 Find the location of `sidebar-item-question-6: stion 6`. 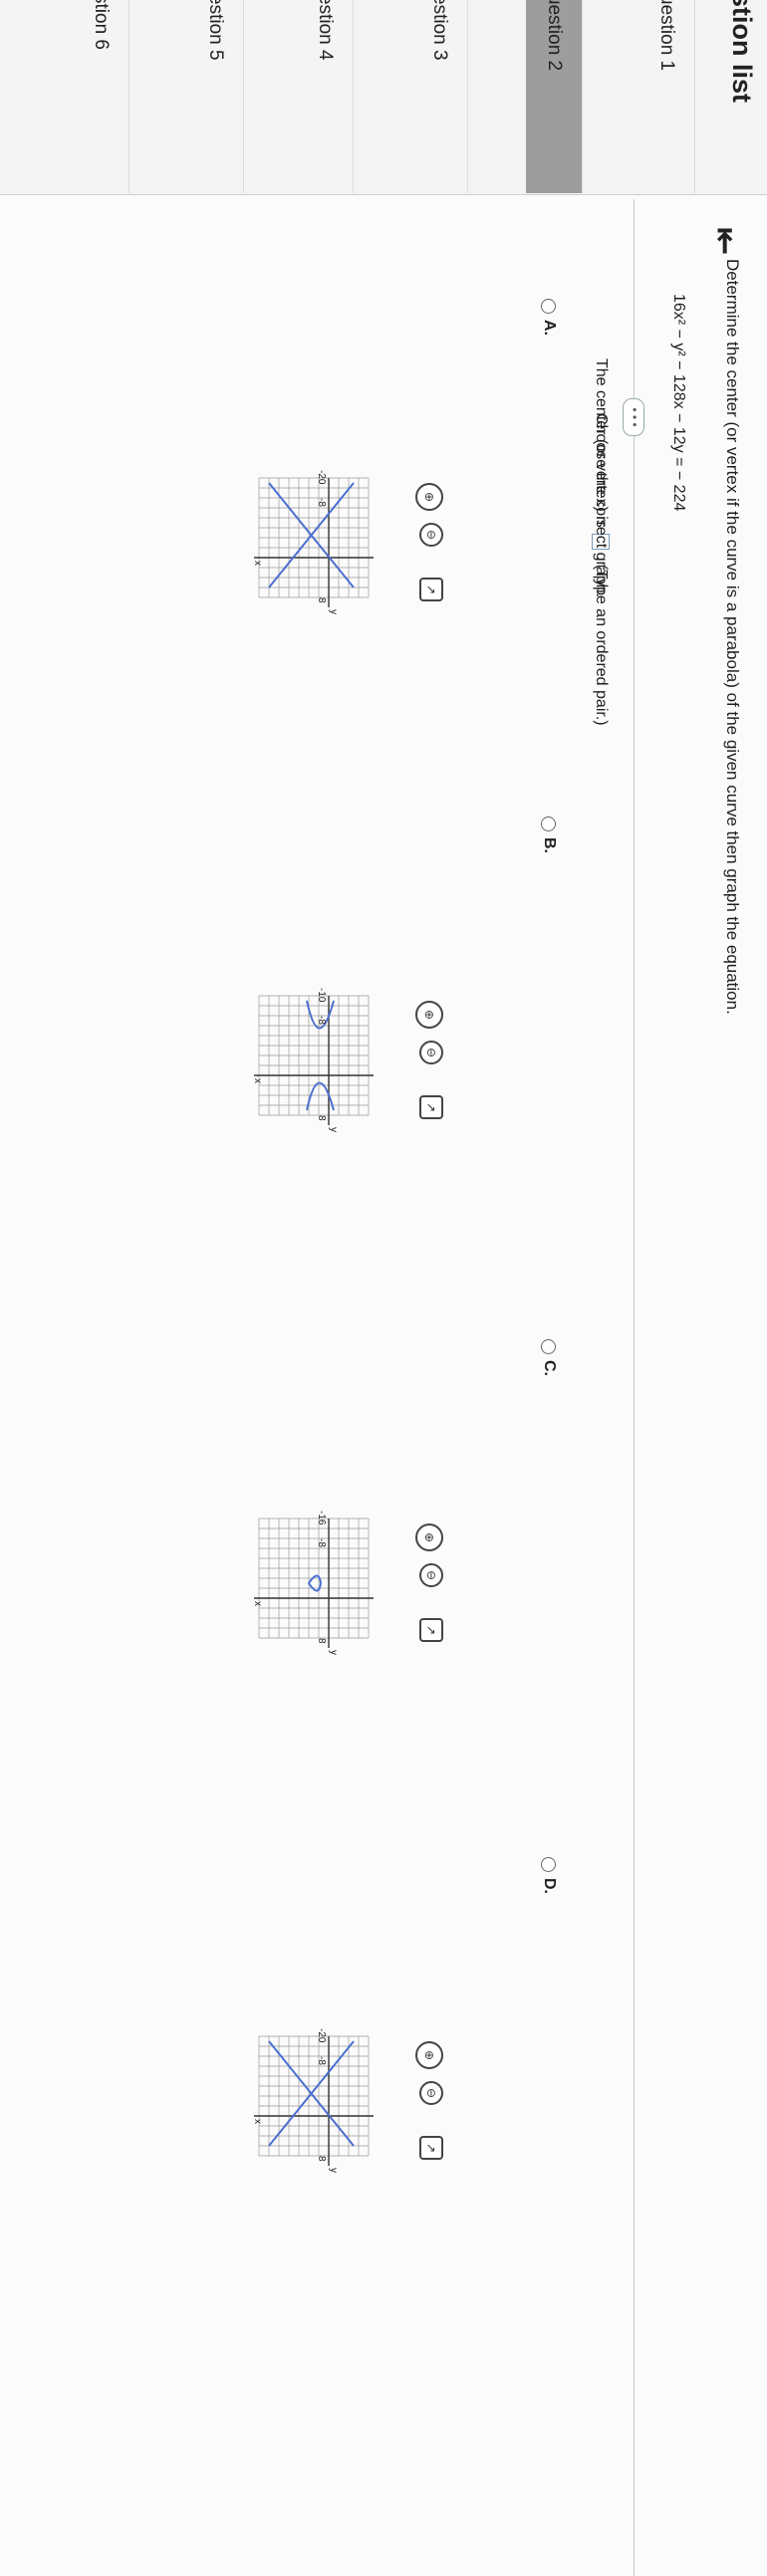

sidebar-item-question-6: stion 6 is located at coordinates (101, 96).